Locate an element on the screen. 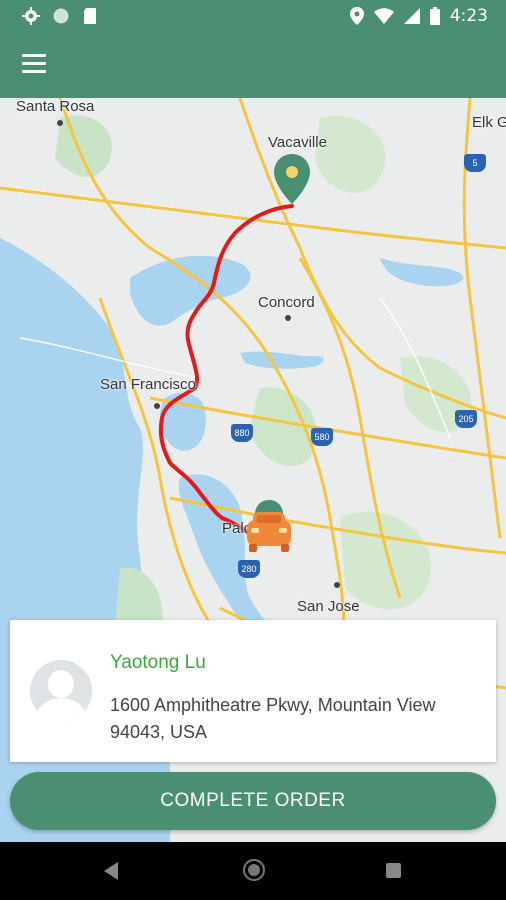 This screenshot has width=506, height=900. hamburger-menu-icon is located at coordinates (35, 65).